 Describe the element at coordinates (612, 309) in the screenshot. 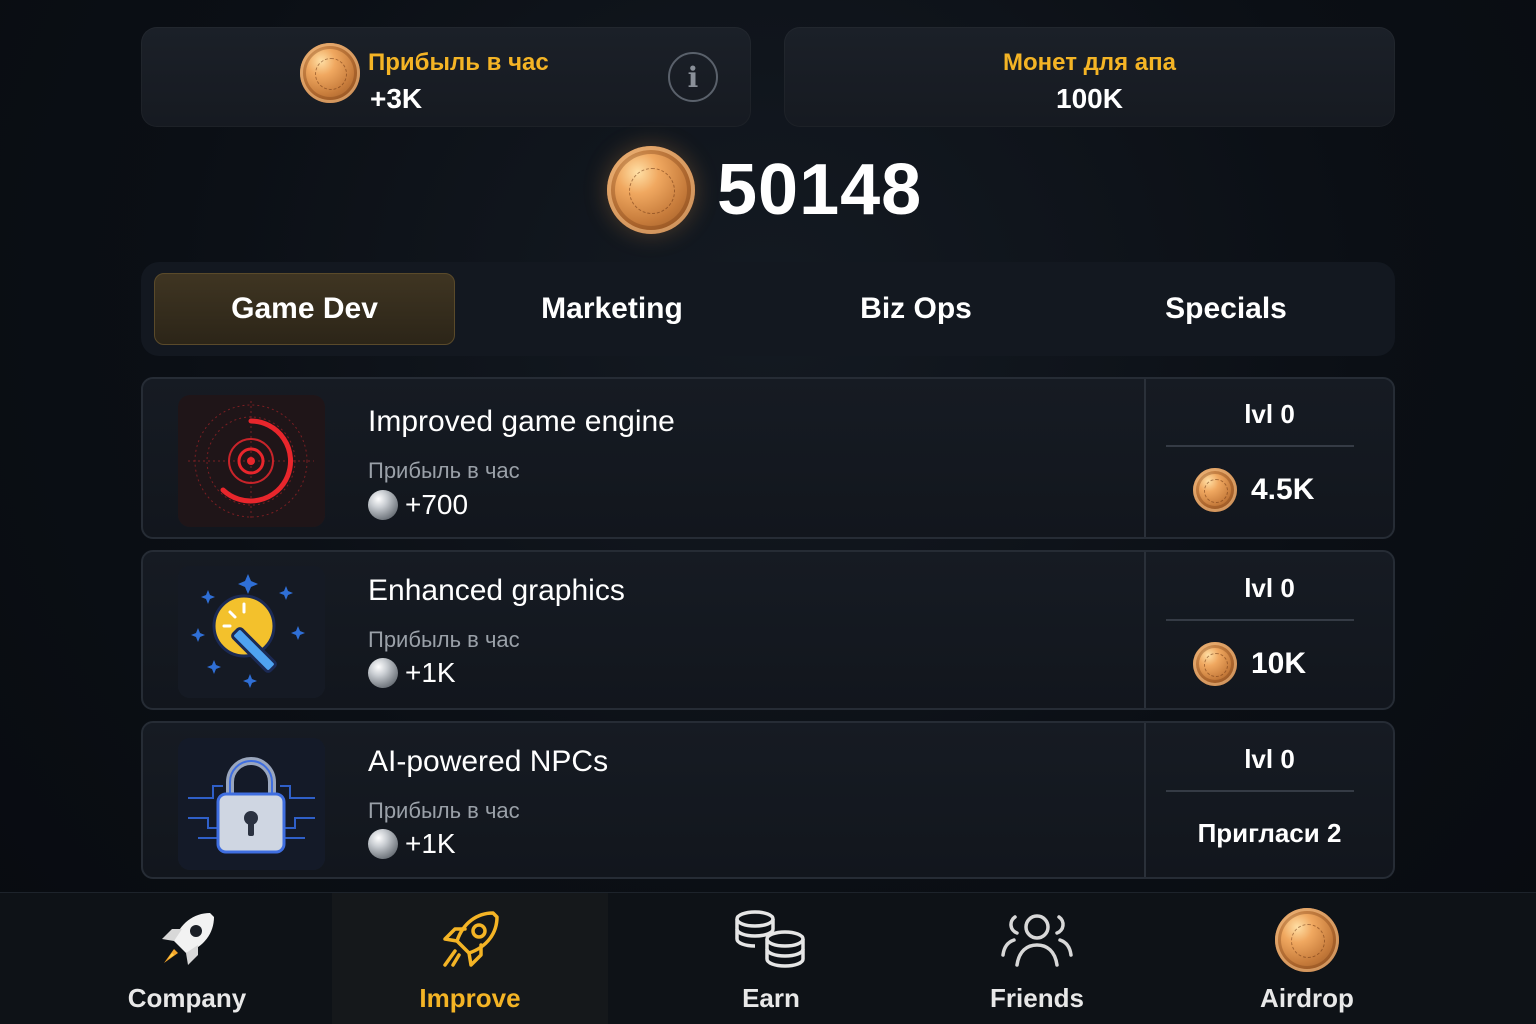

I see `tab-marketing: Marketing` at that location.